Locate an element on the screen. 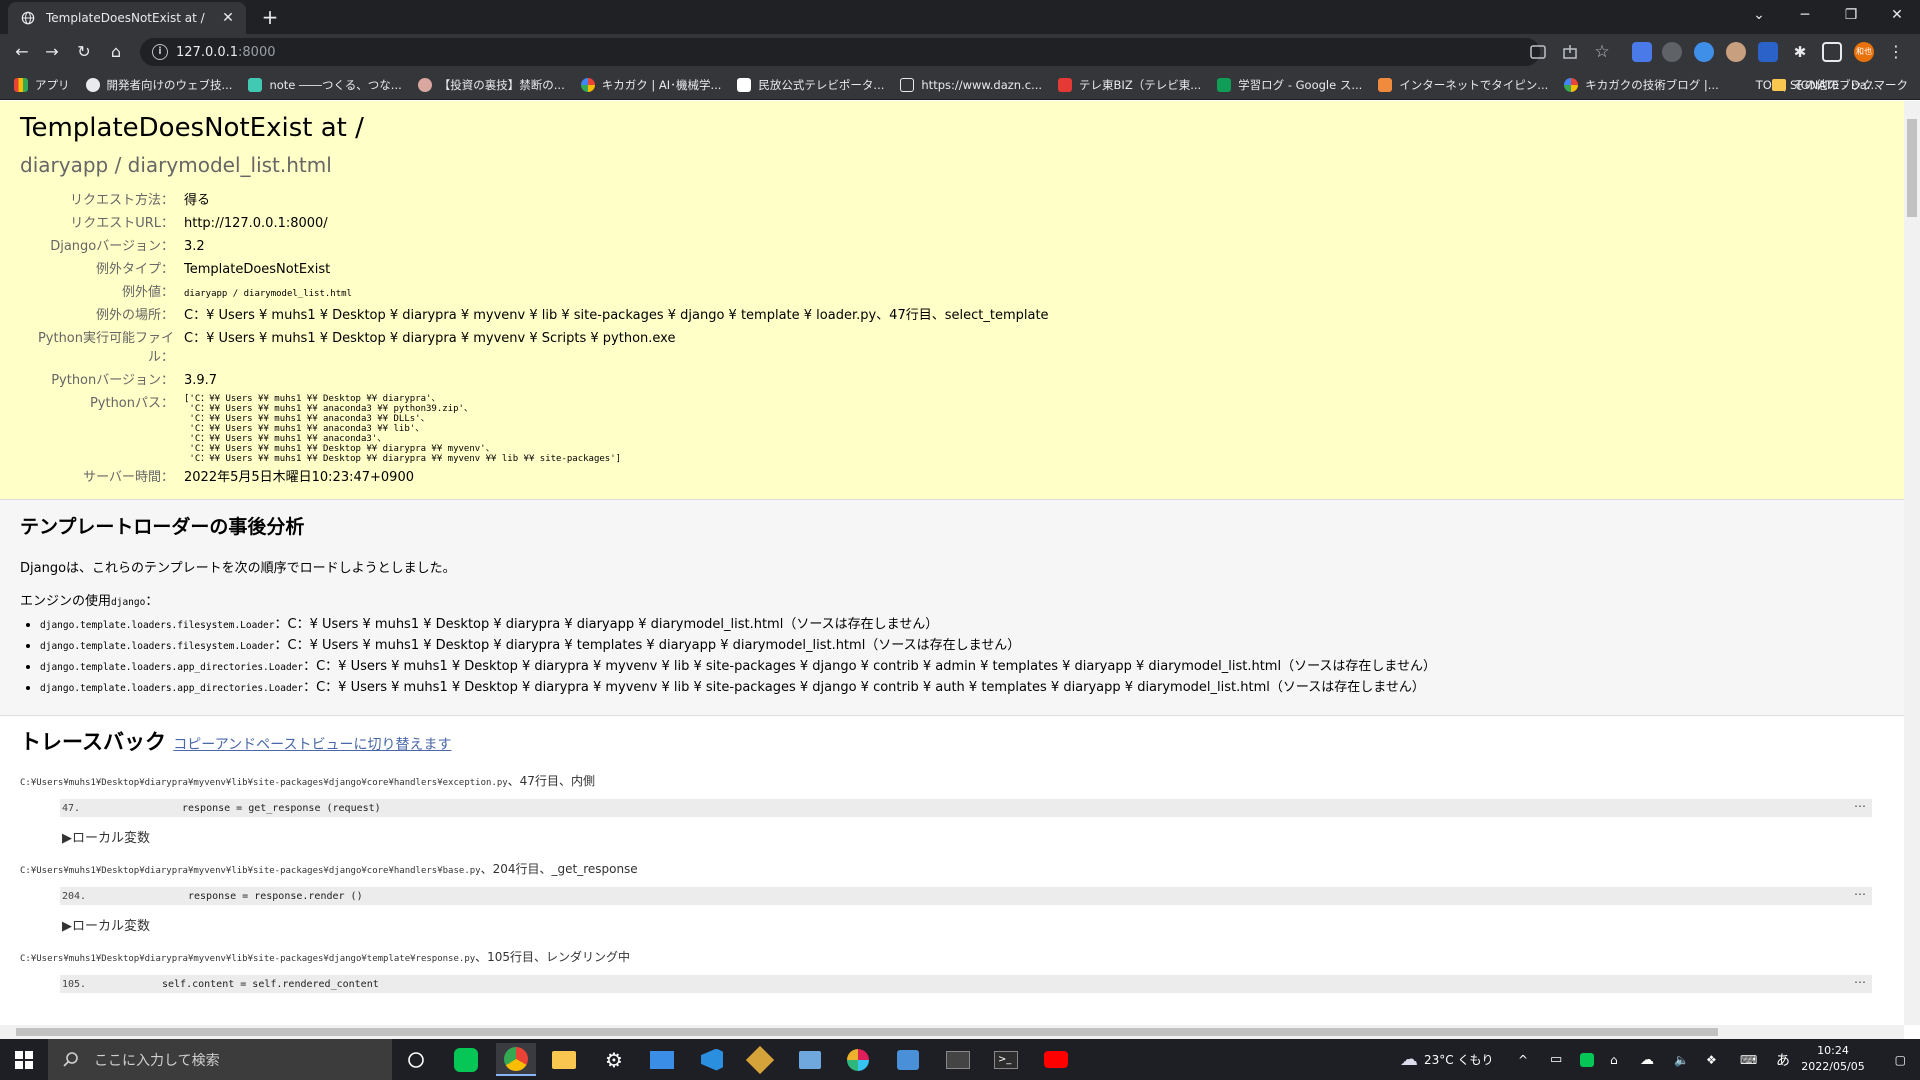 This screenshot has width=1920, height=1080. cloud-icon: ☁ is located at coordinates (1409, 1059).